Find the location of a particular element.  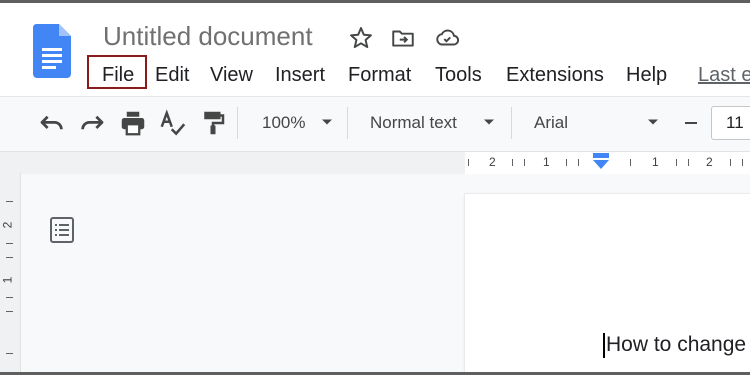

document-outline-icon is located at coordinates (62, 230).